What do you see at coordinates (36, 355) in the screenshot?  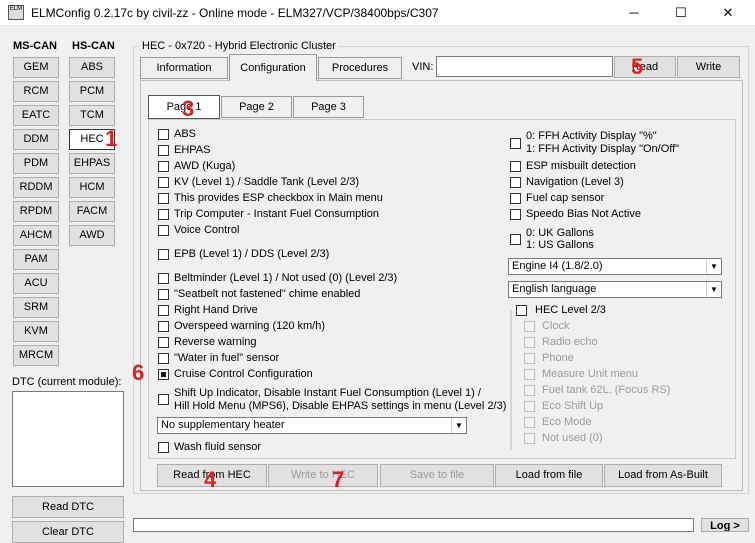 I see `module-button-mrcm: MRCM` at bounding box center [36, 355].